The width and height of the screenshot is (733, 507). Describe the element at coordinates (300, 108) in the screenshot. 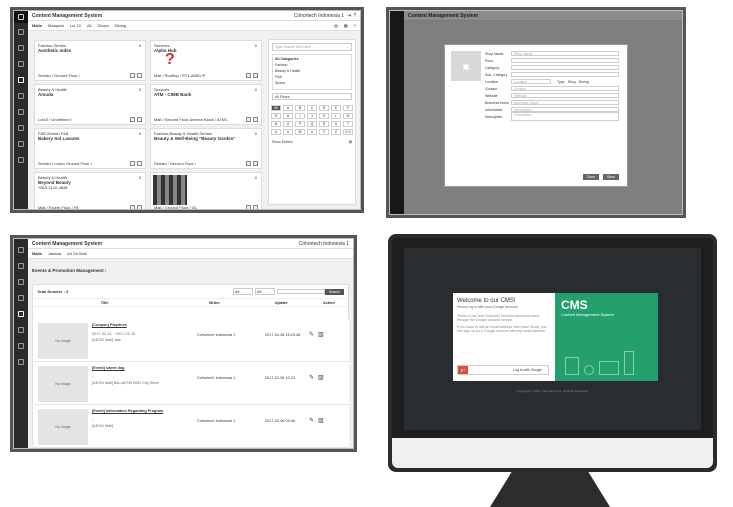

I see `letter-filter: B` at that location.